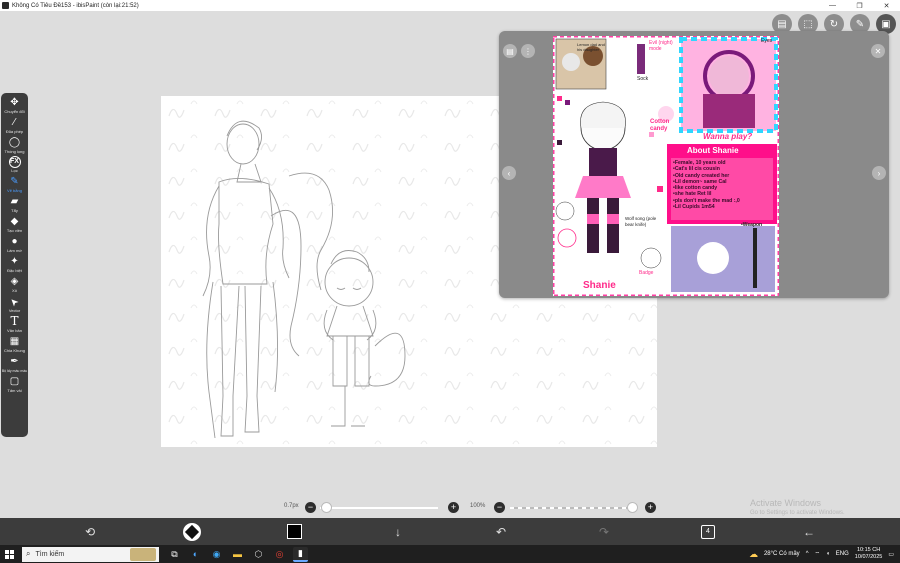 This screenshot has width=900, height=563. What do you see at coordinates (572, 508) in the screenshot?
I see `opacity-slider` at bounding box center [572, 508].